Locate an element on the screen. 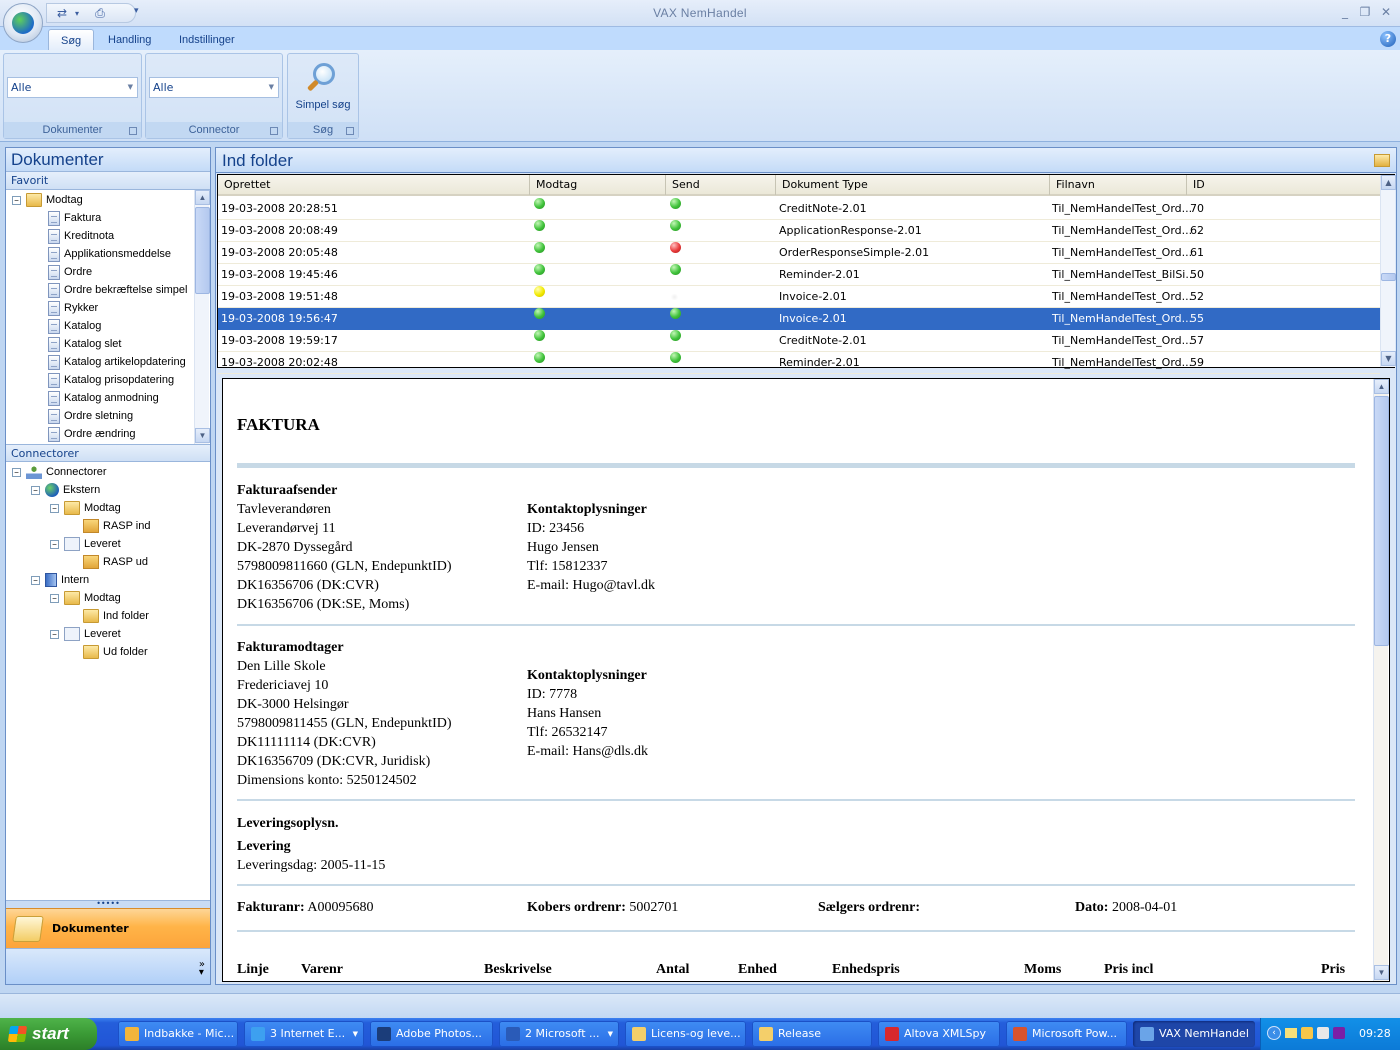  mail-tray-icon is located at coordinates (1291, 1033).